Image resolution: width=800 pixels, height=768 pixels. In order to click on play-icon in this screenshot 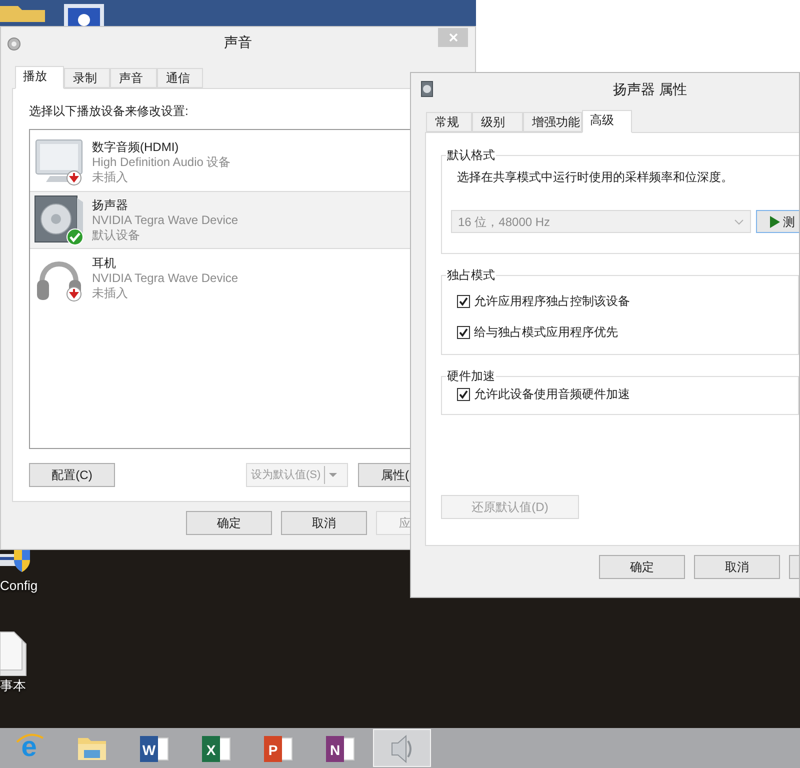, I will do `click(775, 222)`.